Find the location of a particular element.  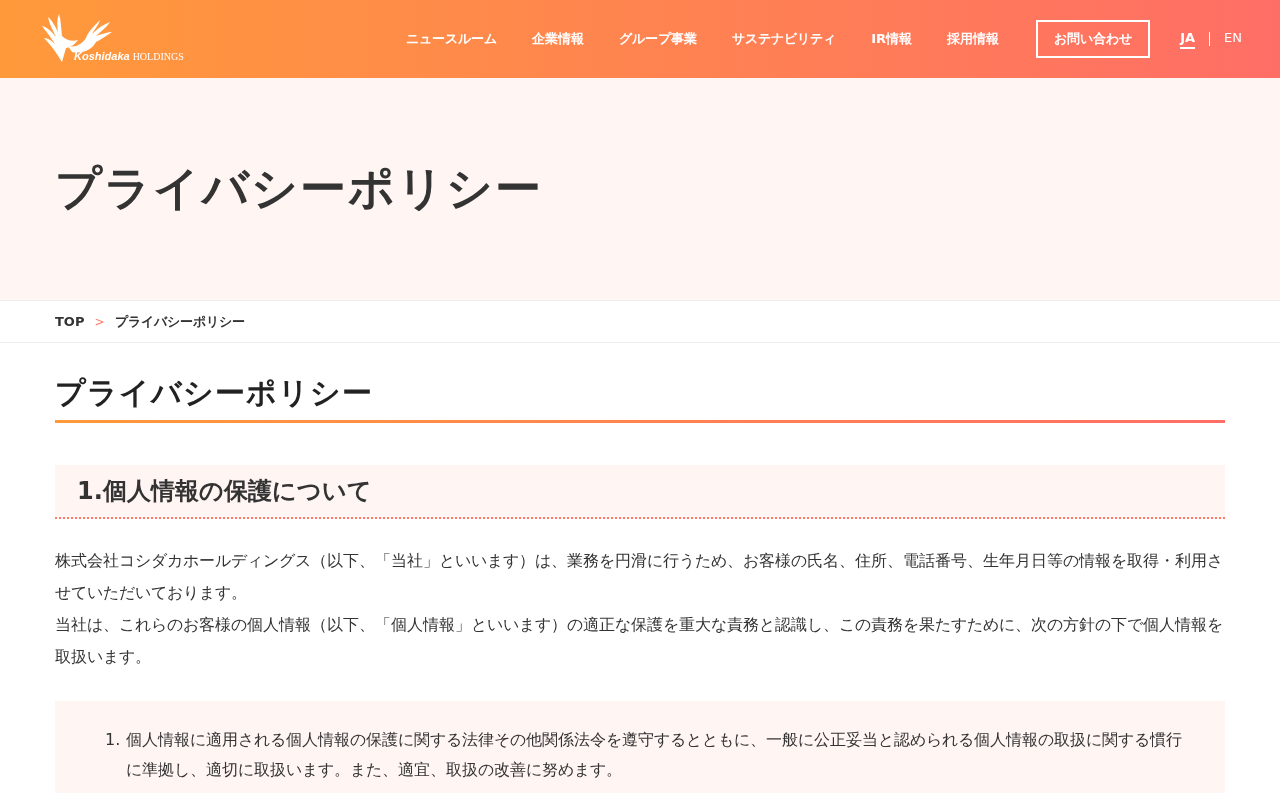

page-heading: プライバシーポリシー is located at coordinates (640, 398).